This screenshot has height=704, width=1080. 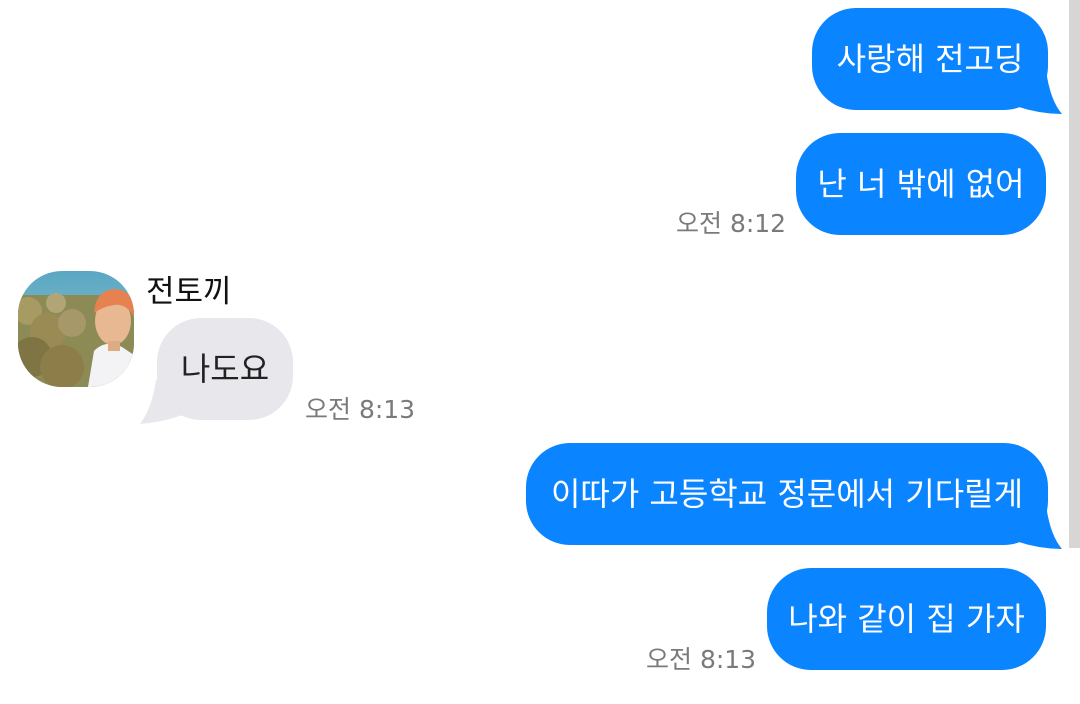 I want to click on message-text: 사랑해 전고딩, so click(x=930, y=59).